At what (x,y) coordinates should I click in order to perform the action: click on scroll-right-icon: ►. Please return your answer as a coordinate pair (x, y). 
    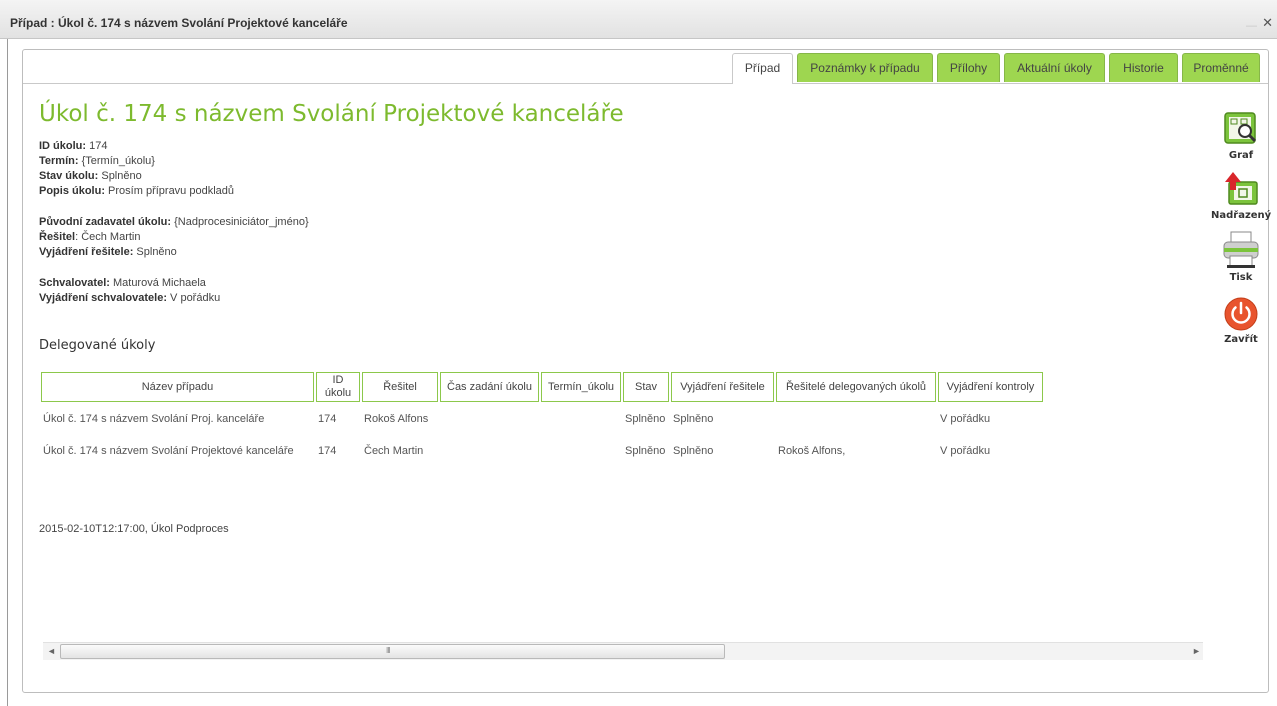
    Looking at the image, I should click on (1196, 651).